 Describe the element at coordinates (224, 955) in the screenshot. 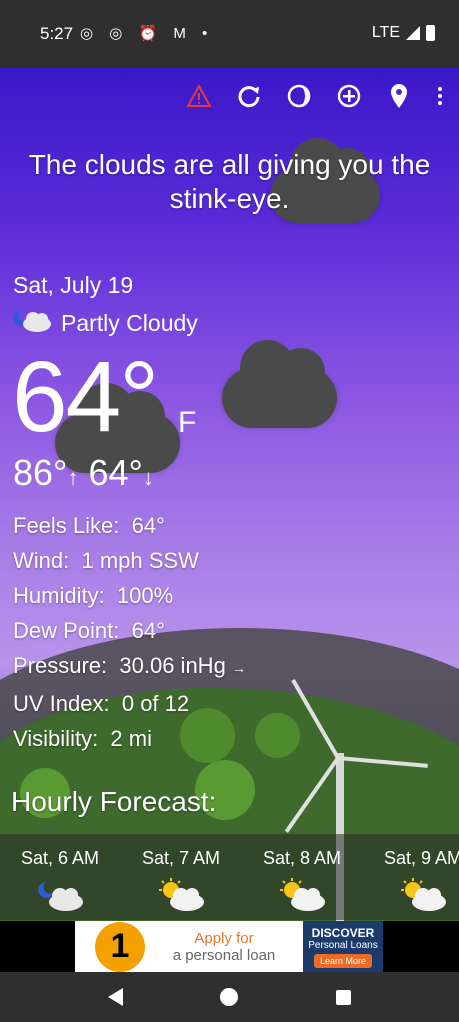

I see `ad-line2: a personal loan` at that location.